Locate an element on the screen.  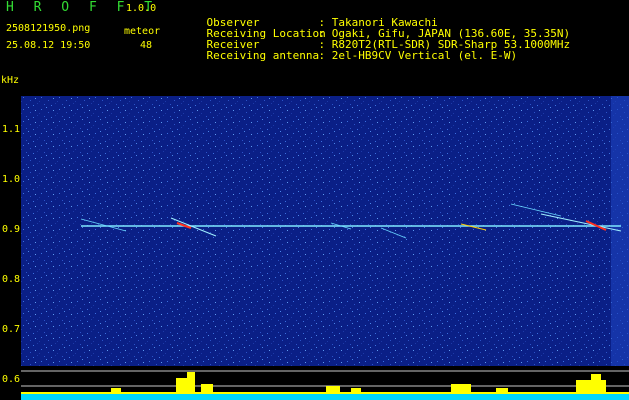
antenna-value: : 2el-HB9CV Vertical (el. E-W) is located at coordinates (418, 55).